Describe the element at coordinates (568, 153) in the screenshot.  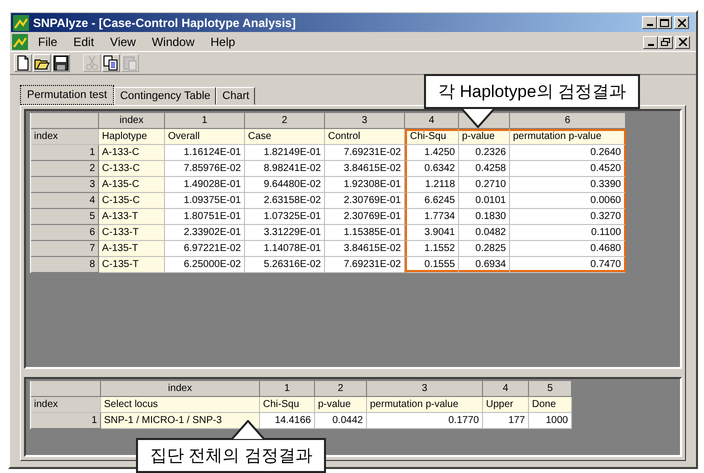
I see `table-cell: 0.2640` at that location.